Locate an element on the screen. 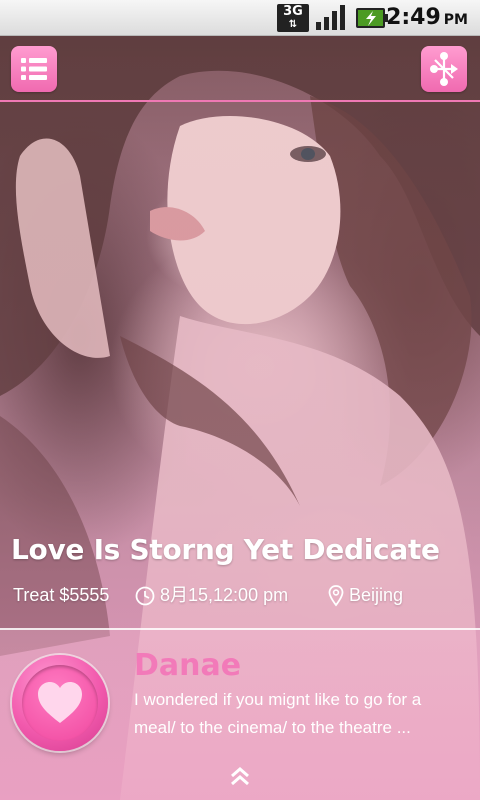 The width and height of the screenshot is (480, 800). menu-button is located at coordinates (34, 69).